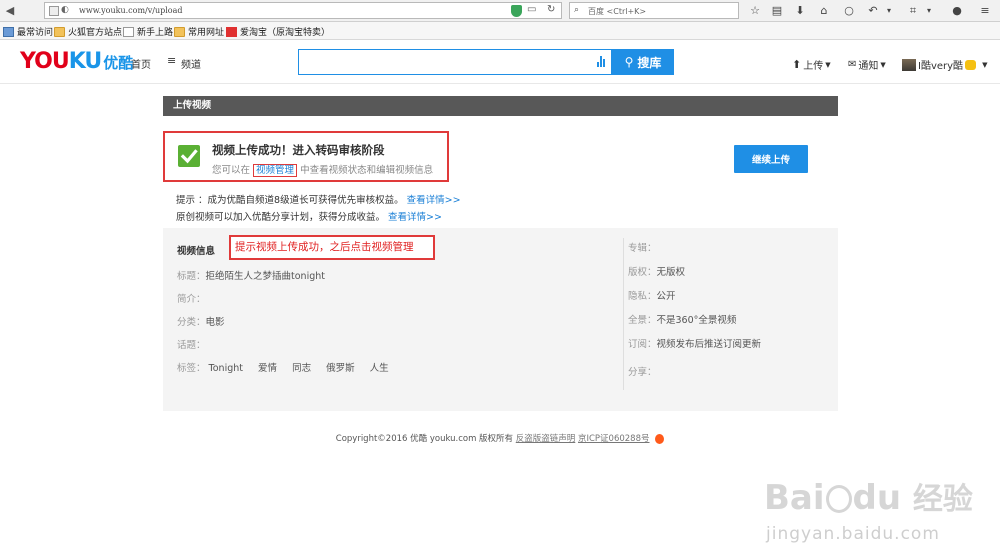  What do you see at coordinates (695, 344) in the screenshot?
I see `info-row-subscribe: 订阅：视频发布后推送订阅更新` at bounding box center [695, 344].